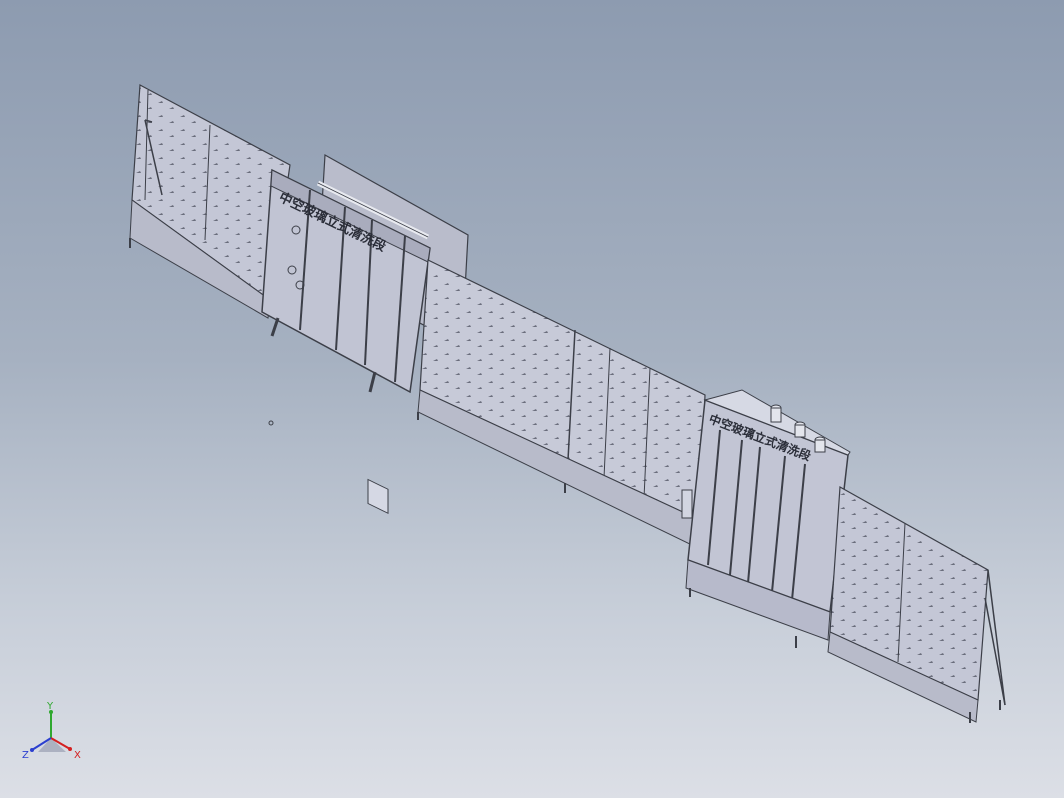 The width and height of the screenshot is (1064, 798). Describe the element at coordinates (916, 604) in the screenshot. I see `right-unloading-rack` at that location.